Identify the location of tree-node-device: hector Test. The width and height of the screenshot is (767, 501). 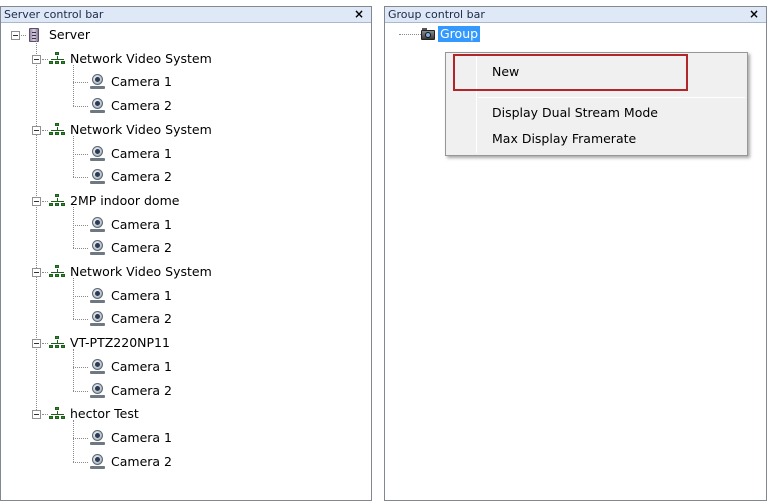
(141, 414).